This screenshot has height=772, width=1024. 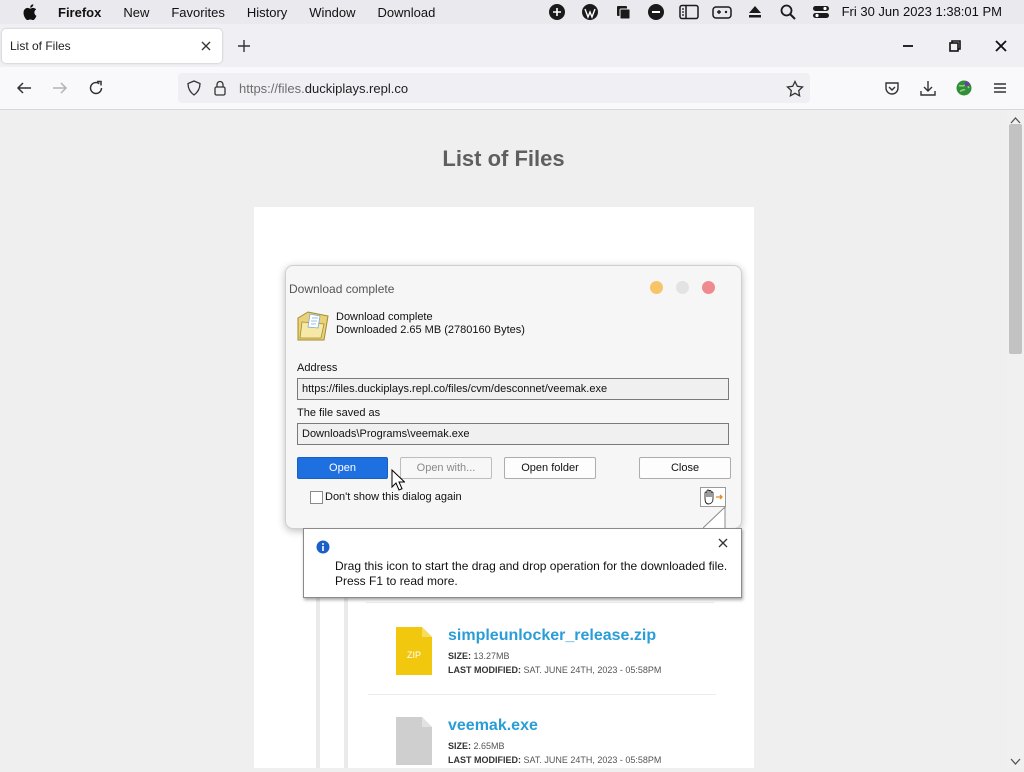 I want to click on status-tray, so click(x=694, y=12).